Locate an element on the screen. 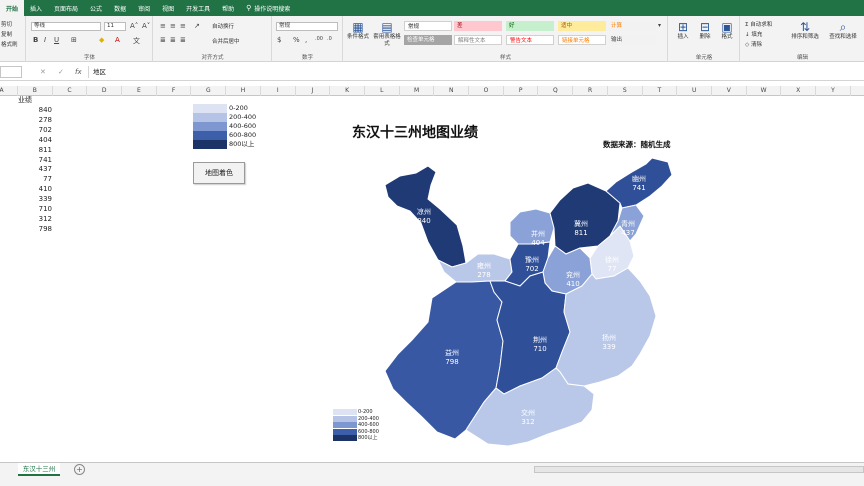 The width and height of the screenshot is (864, 486). column-header: N is located at coordinates (452, 91).